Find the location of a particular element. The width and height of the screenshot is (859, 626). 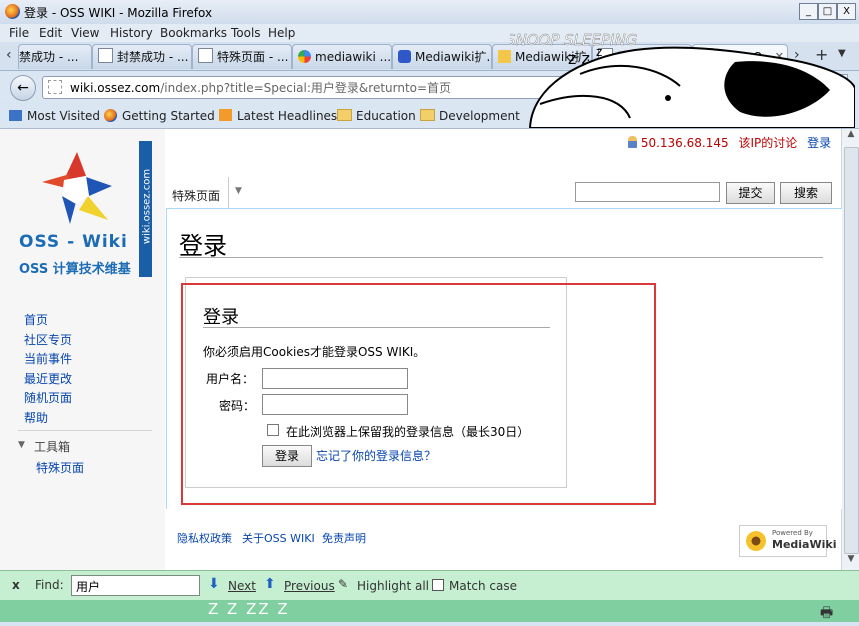

vertical-scrollbar: ▲ ▼ is located at coordinates (850, 349).